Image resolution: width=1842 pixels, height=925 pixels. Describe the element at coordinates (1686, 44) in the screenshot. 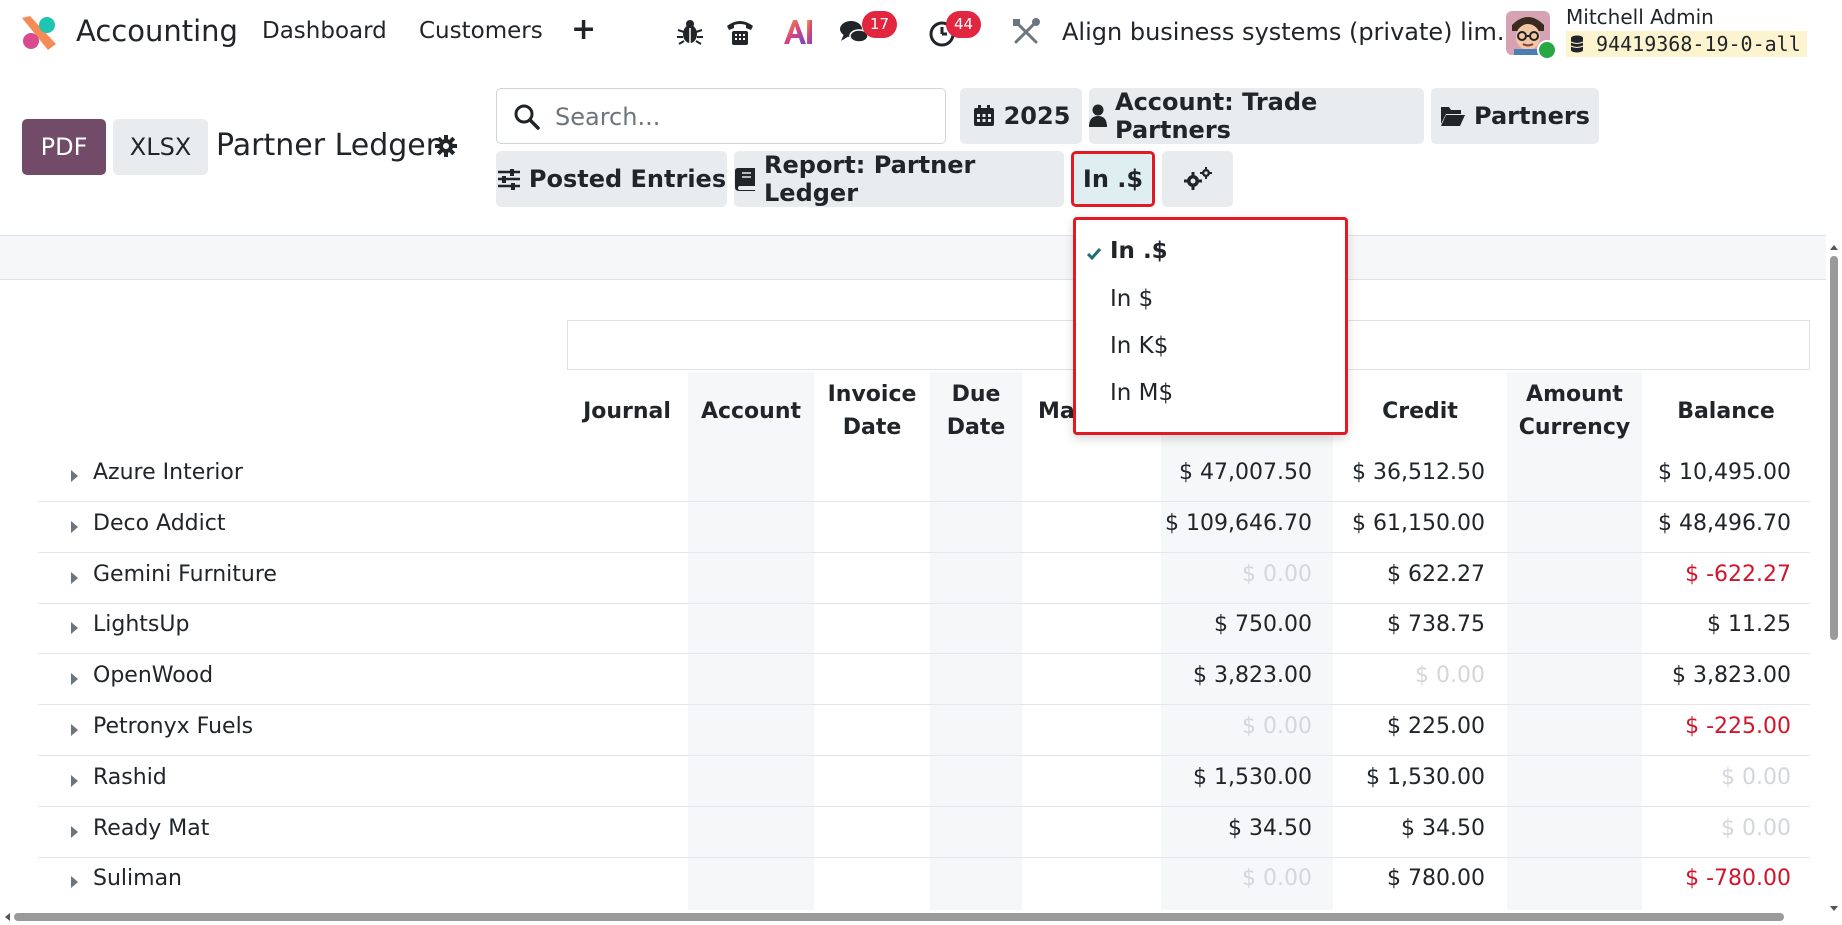

I see `database-name-badge: 94419368-19-0-all` at that location.